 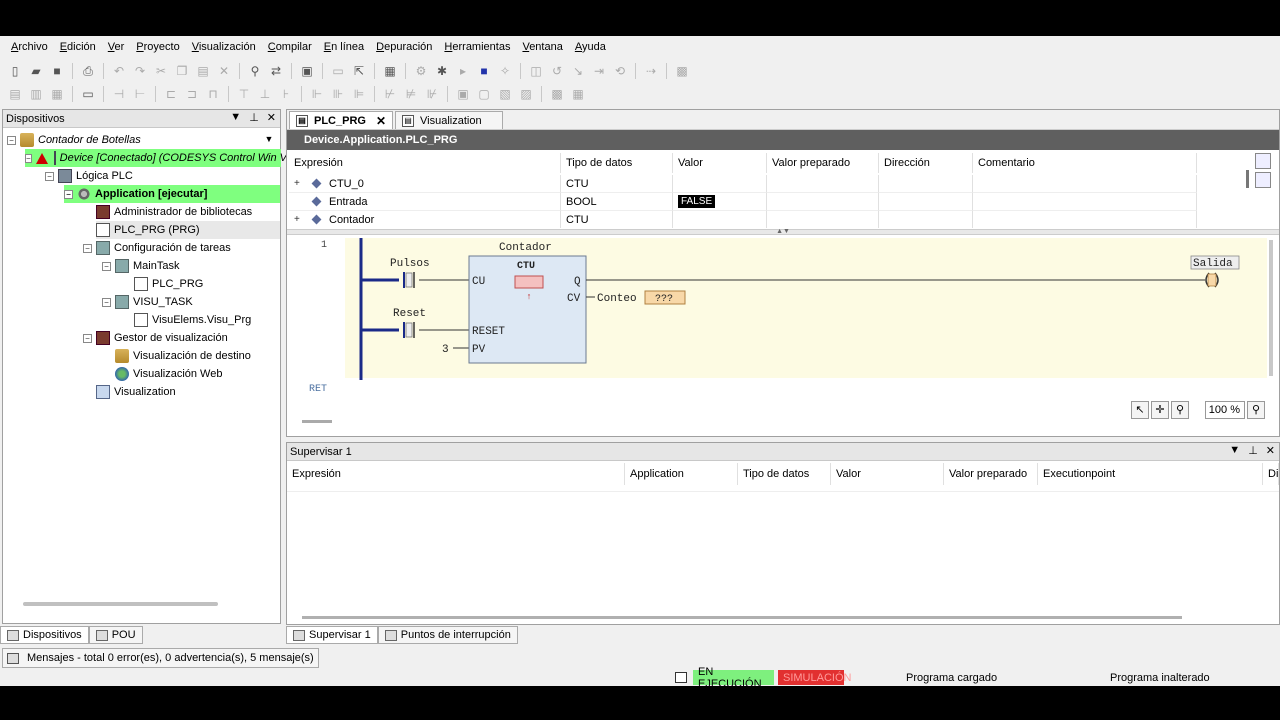 What do you see at coordinates (651, 71) in the screenshot?
I see `write-values-icon: ⇢` at bounding box center [651, 71].